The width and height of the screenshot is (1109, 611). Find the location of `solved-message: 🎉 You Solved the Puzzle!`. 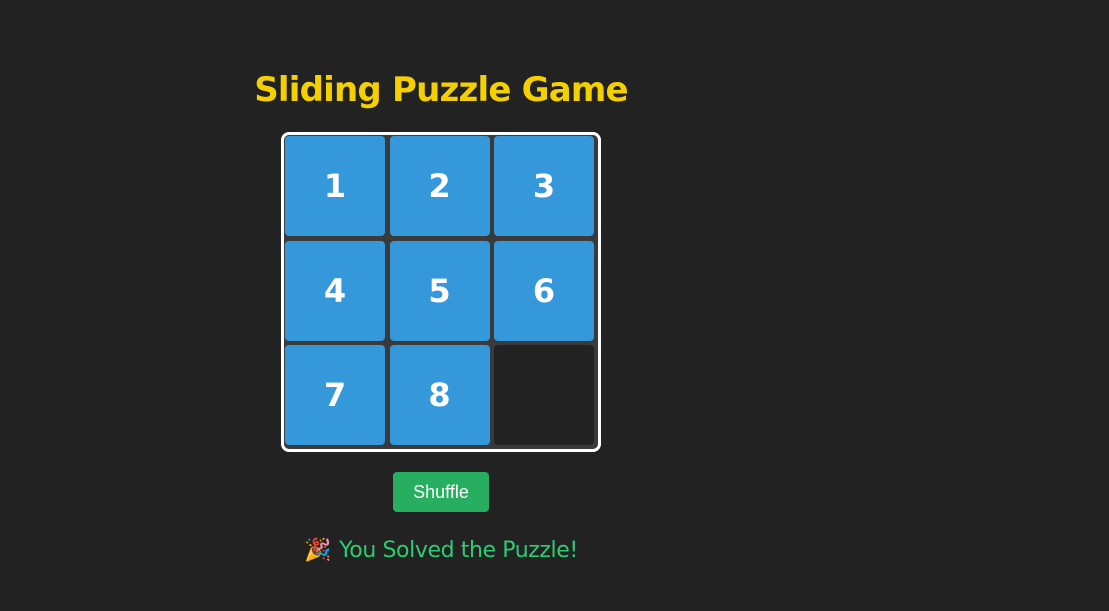

solved-message: 🎉 You Solved the Puzzle! is located at coordinates (441, 551).